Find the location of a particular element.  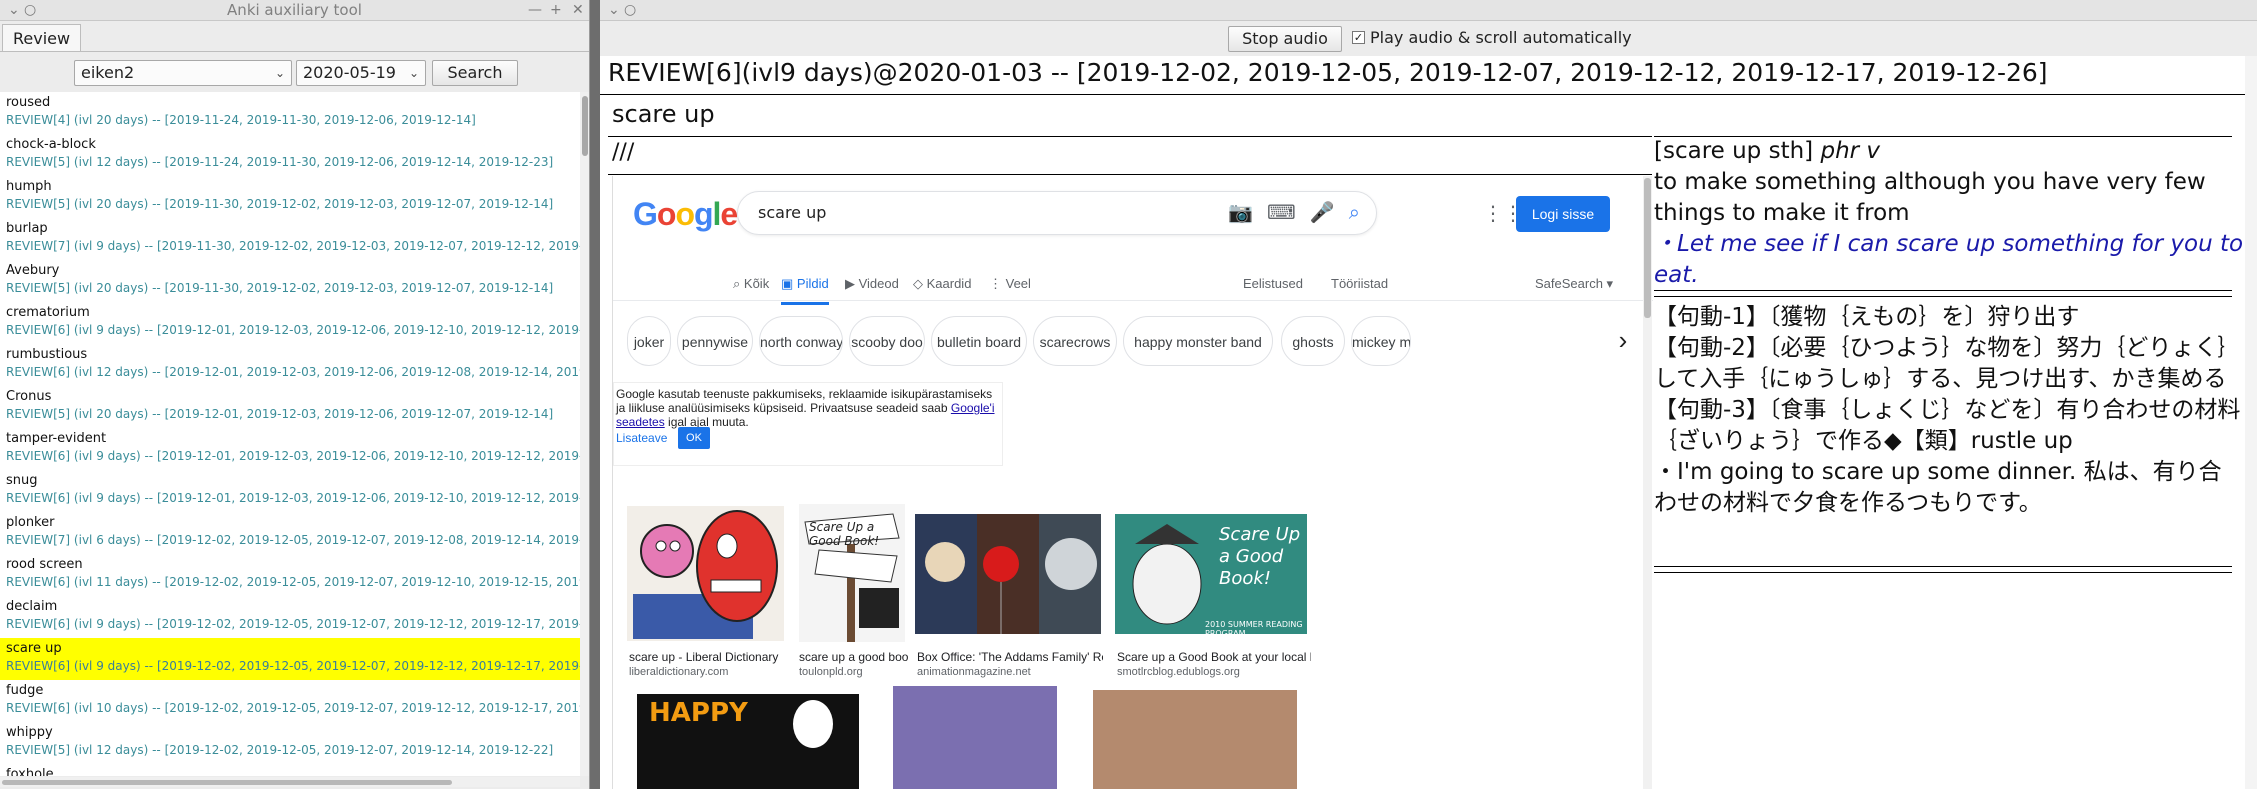

list-horizontal-scrollbar is located at coordinates (290, 782).